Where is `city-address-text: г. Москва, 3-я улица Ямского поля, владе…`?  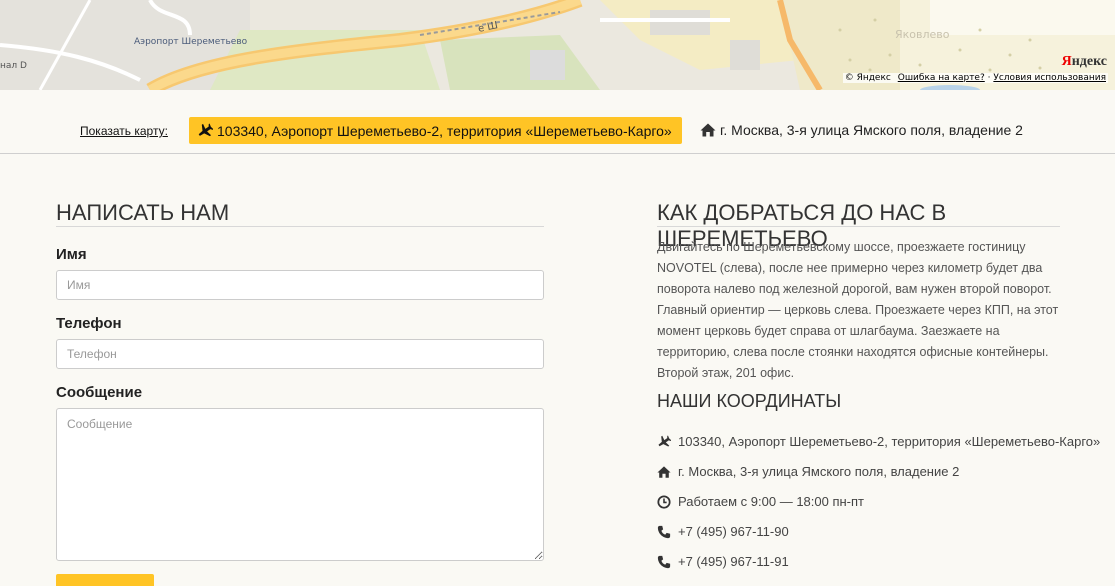 city-address-text: г. Москва, 3-я улица Ямского поля, владе… is located at coordinates (871, 130).